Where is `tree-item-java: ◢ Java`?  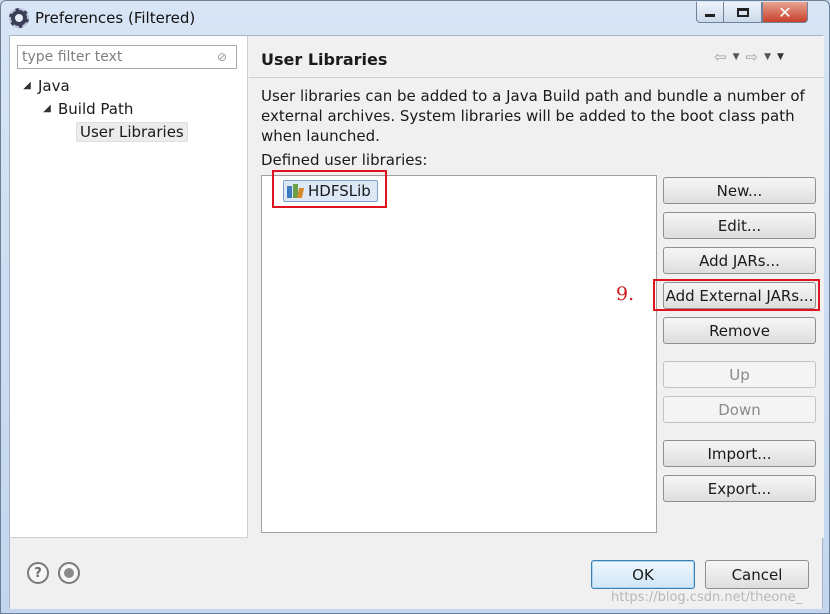
tree-item-java: ◢ Java is located at coordinates (45, 85).